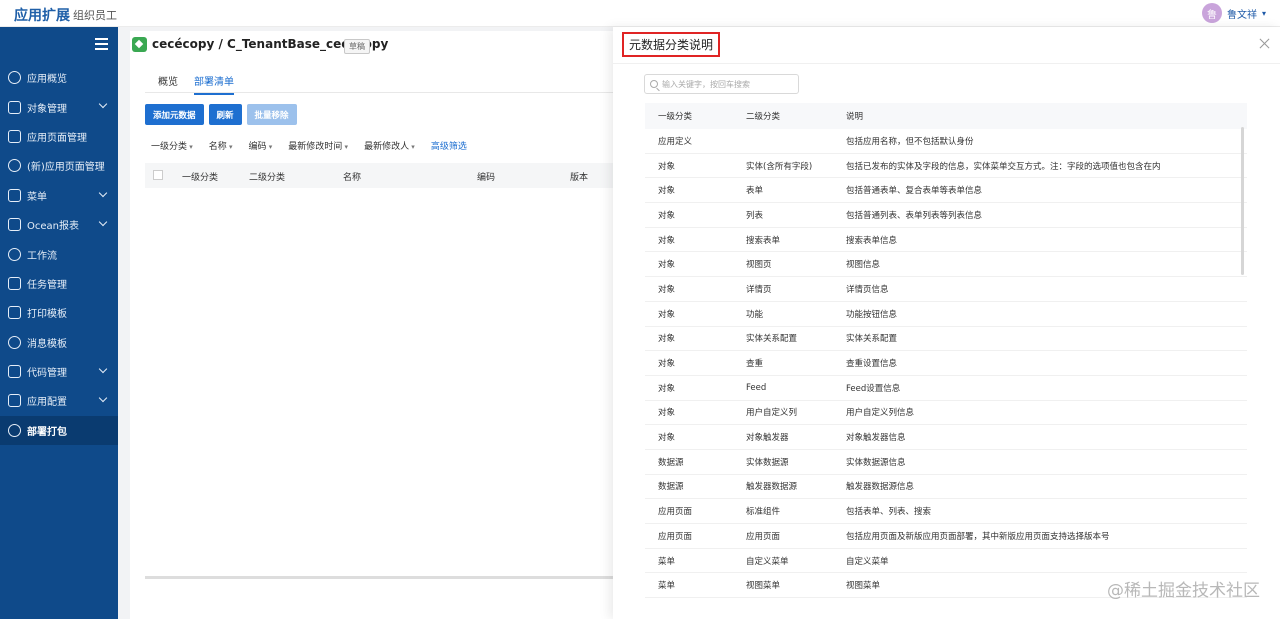 The width and height of the screenshot is (1280, 619). Describe the element at coordinates (379, 577) in the screenshot. I see `horizontal-scrollbar` at that location.